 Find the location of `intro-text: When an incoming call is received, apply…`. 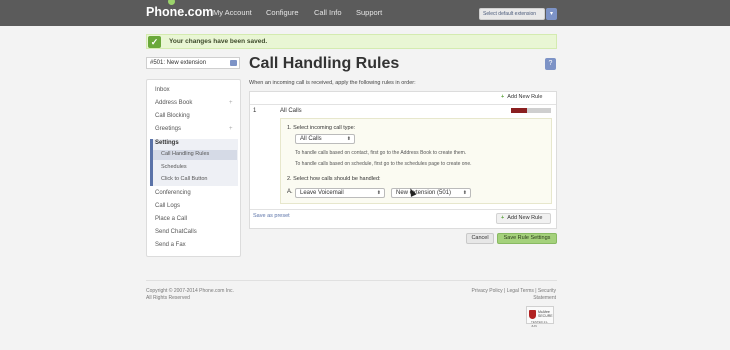

intro-text: When an incoming call is received, apply… is located at coordinates (332, 83).